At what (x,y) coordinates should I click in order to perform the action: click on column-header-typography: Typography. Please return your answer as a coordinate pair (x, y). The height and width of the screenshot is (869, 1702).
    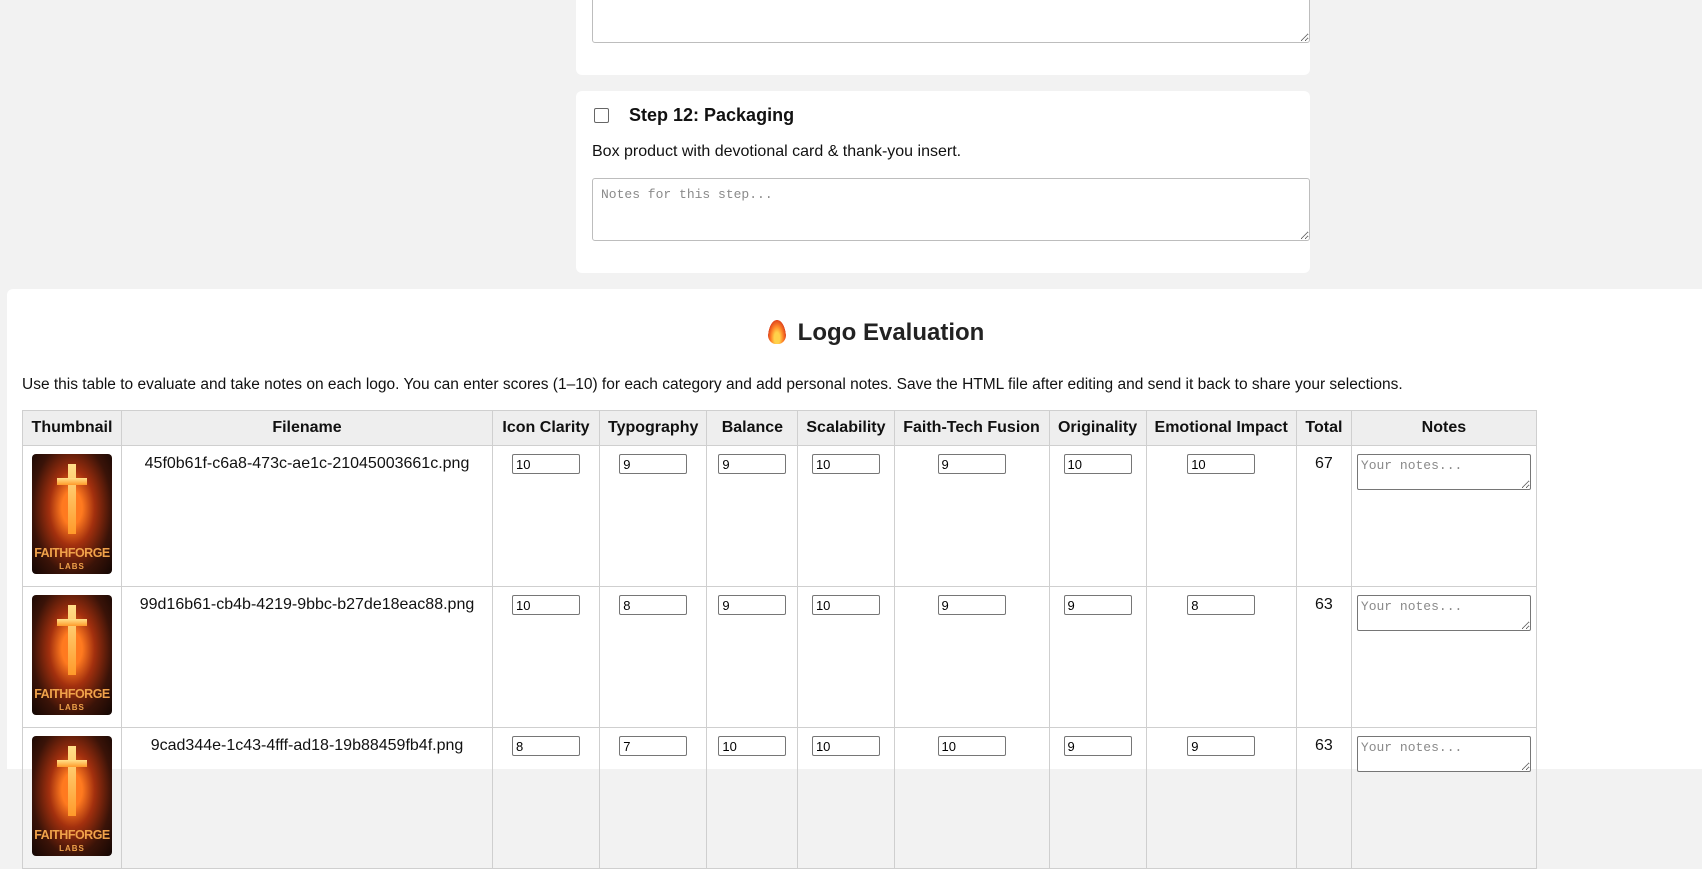
    Looking at the image, I should click on (653, 428).